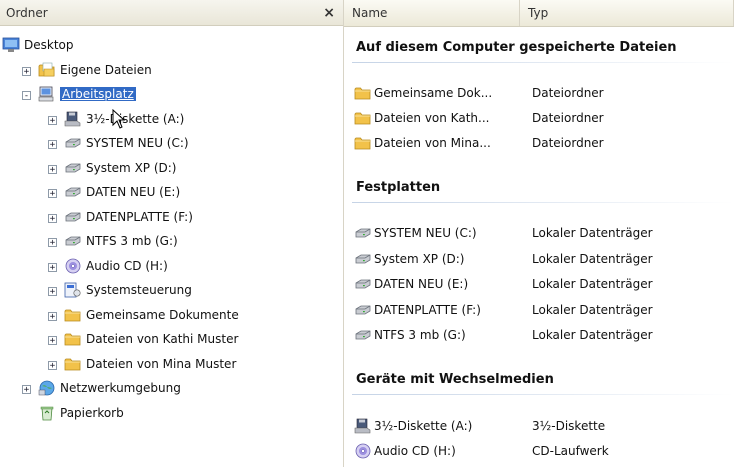 The height and width of the screenshot is (467, 734). I want to click on group-heading: Festplatten, so click(398, 187).